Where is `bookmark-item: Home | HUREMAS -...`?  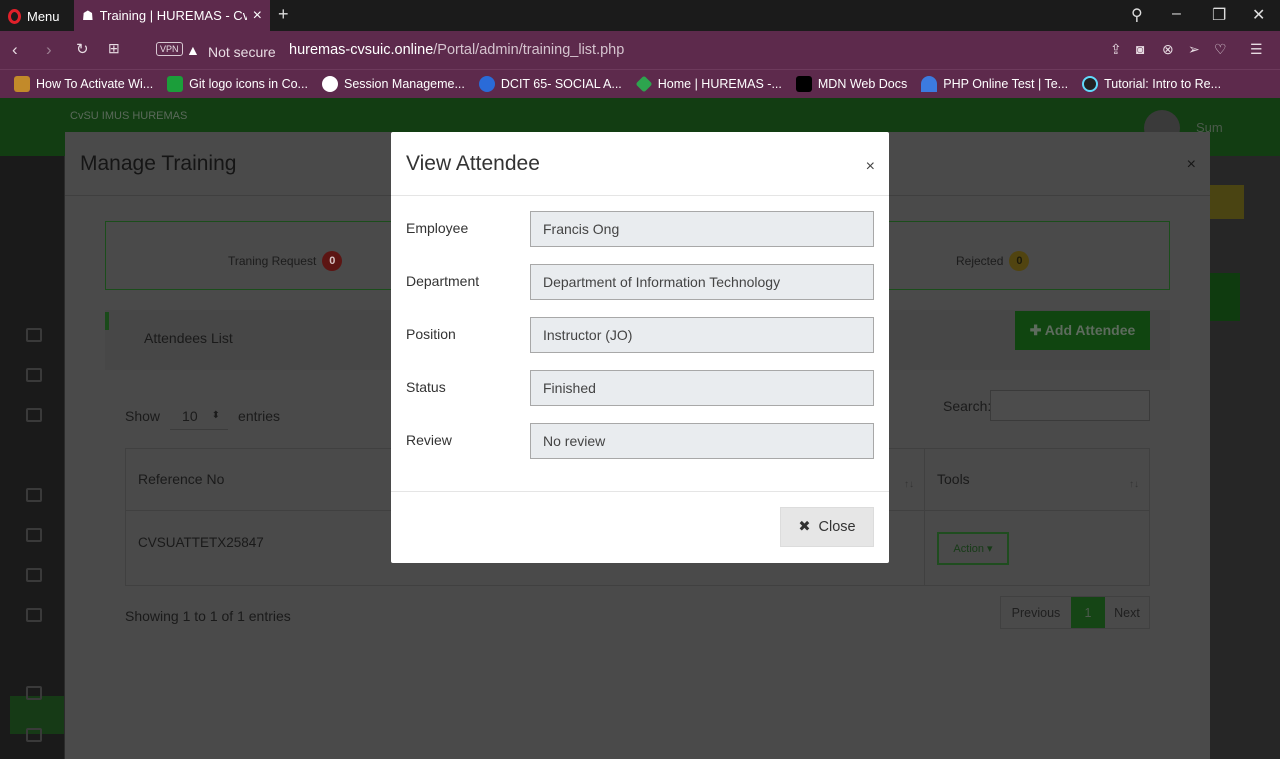
bookmark-item: Home | HUREMAS -... is located at coordinates (708, 84).